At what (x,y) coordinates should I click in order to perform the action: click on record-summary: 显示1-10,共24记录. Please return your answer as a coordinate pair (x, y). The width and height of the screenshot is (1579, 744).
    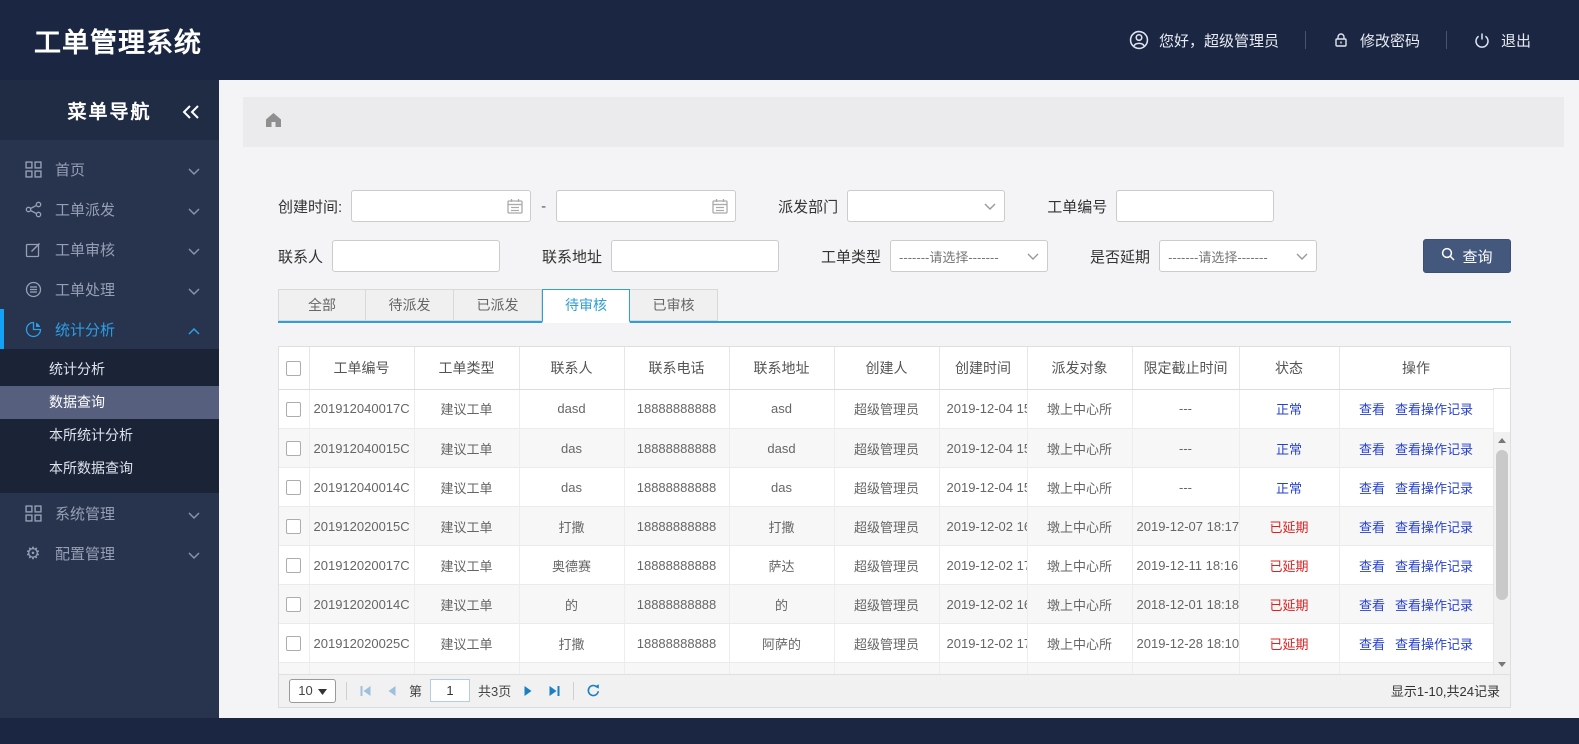
    Looking at the image, I should click on (1445, 691).